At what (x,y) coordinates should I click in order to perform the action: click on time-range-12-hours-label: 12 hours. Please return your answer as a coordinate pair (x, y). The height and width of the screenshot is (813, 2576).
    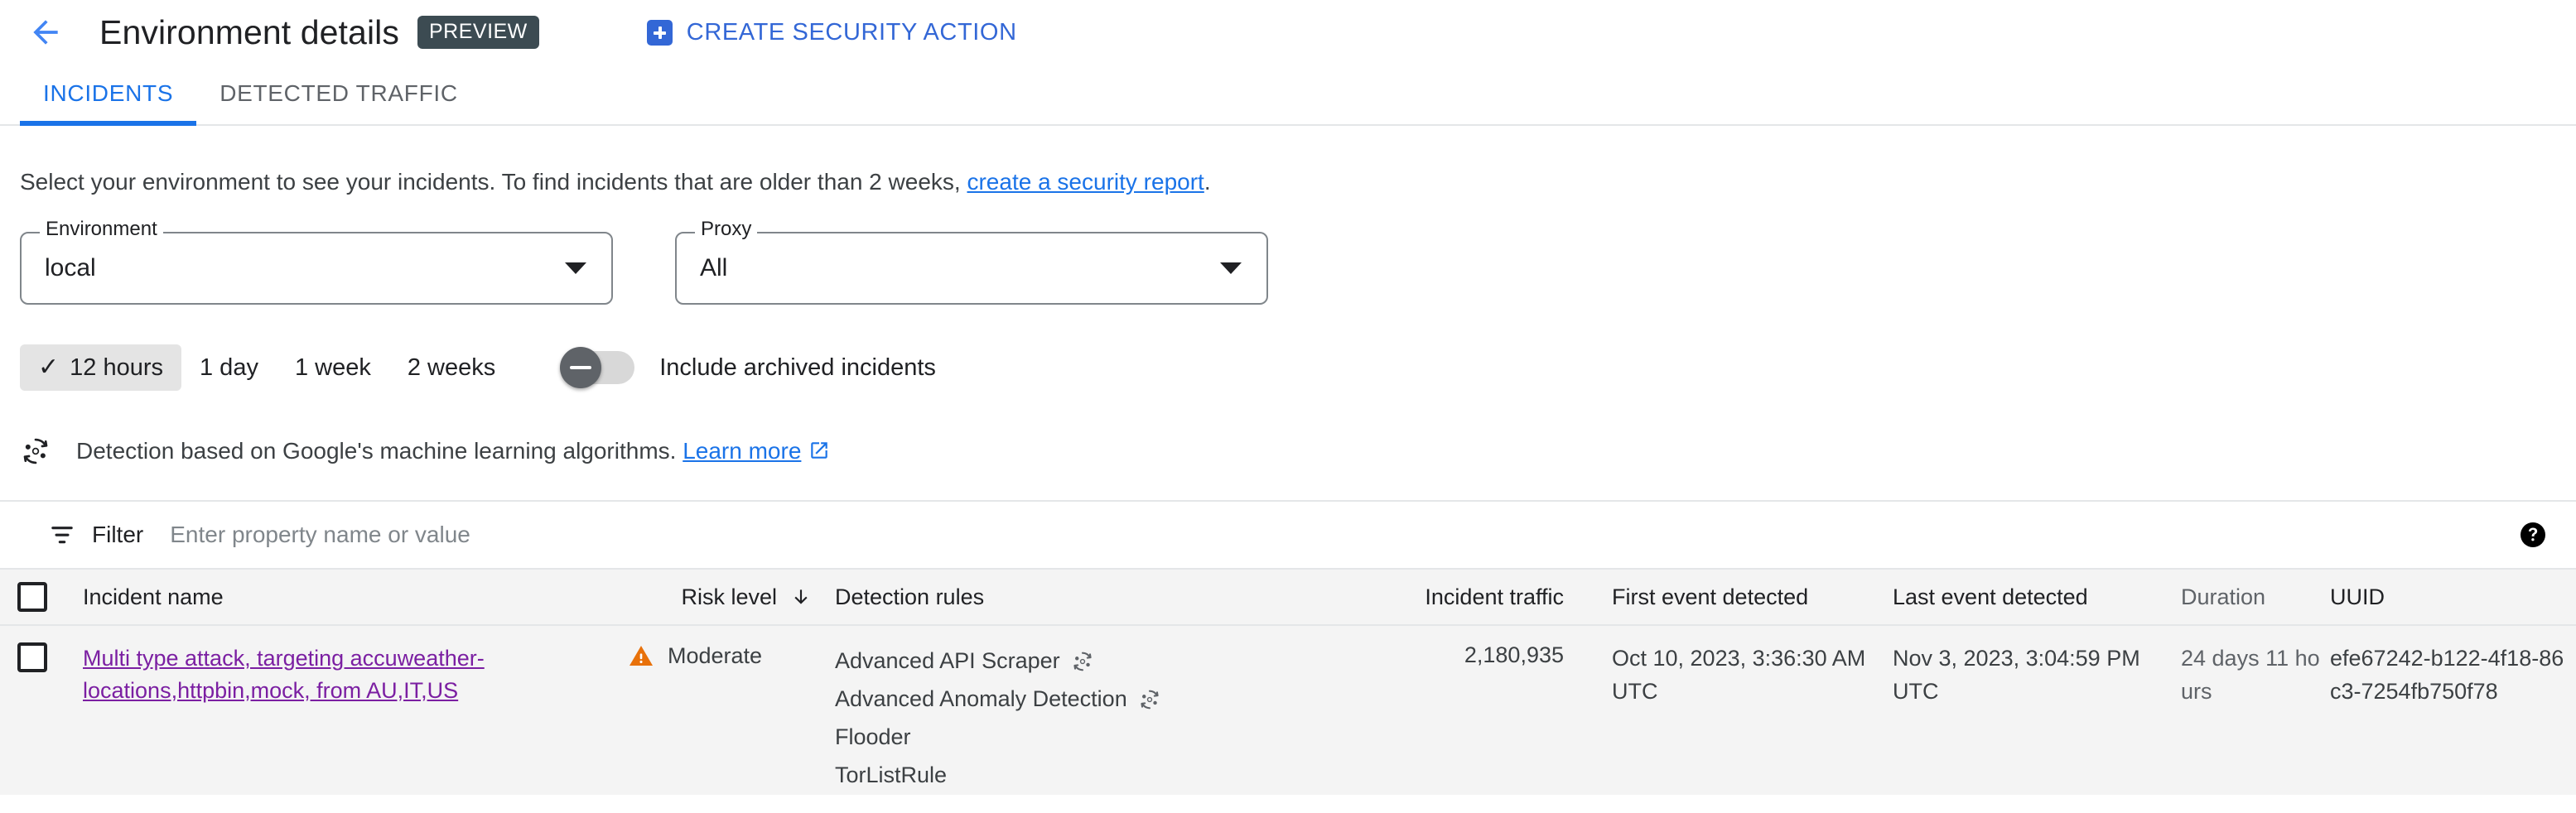
    Looking at the image, I should click on (116, 367).